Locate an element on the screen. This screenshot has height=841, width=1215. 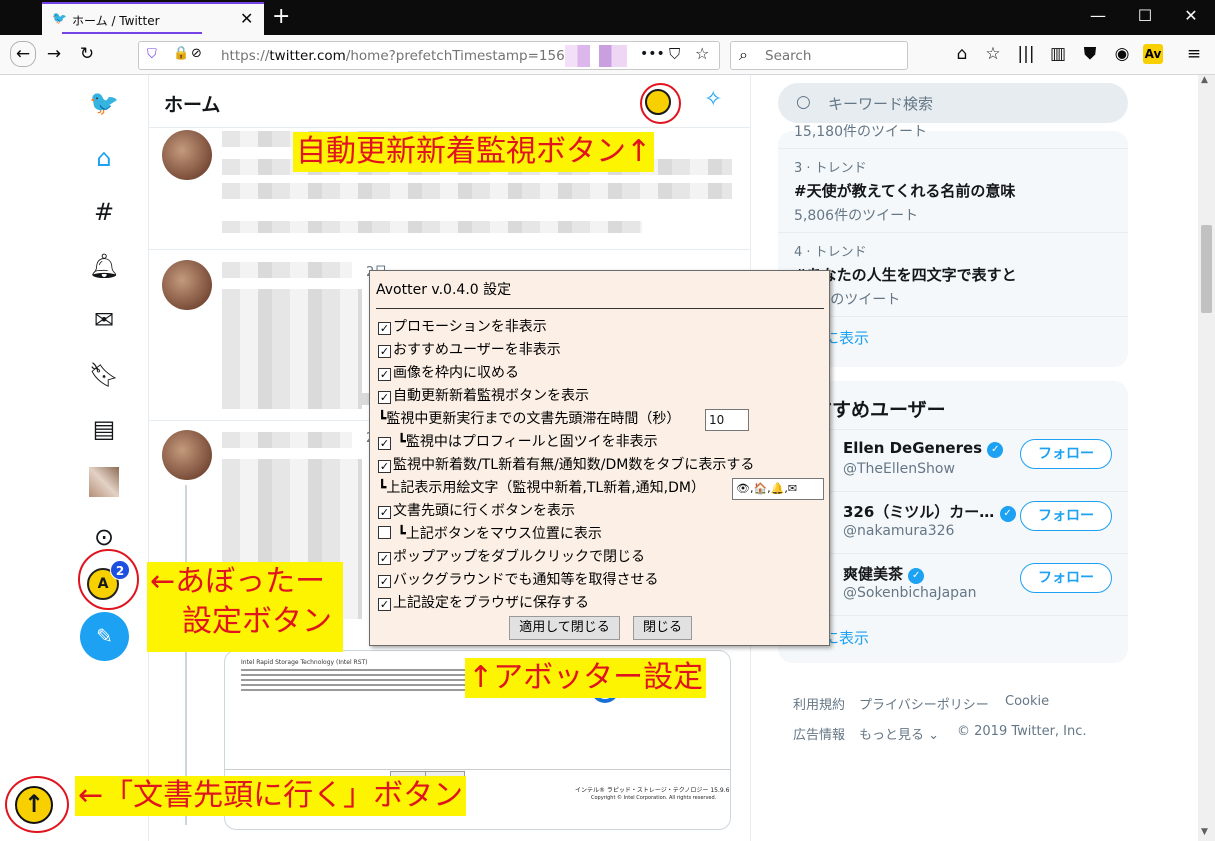
ublock-icon: ⛊ is located at coordinates (1090, 54).